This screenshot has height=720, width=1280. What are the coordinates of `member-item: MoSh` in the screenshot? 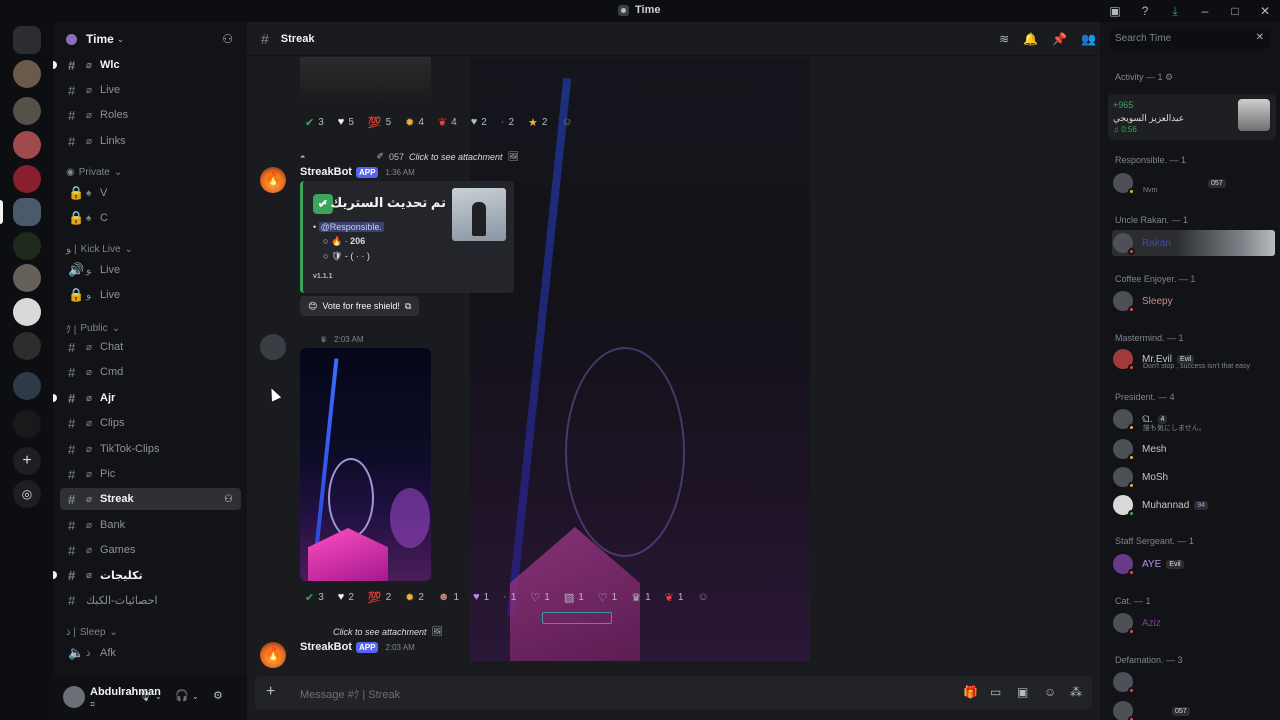 It's located at (1193, 477).